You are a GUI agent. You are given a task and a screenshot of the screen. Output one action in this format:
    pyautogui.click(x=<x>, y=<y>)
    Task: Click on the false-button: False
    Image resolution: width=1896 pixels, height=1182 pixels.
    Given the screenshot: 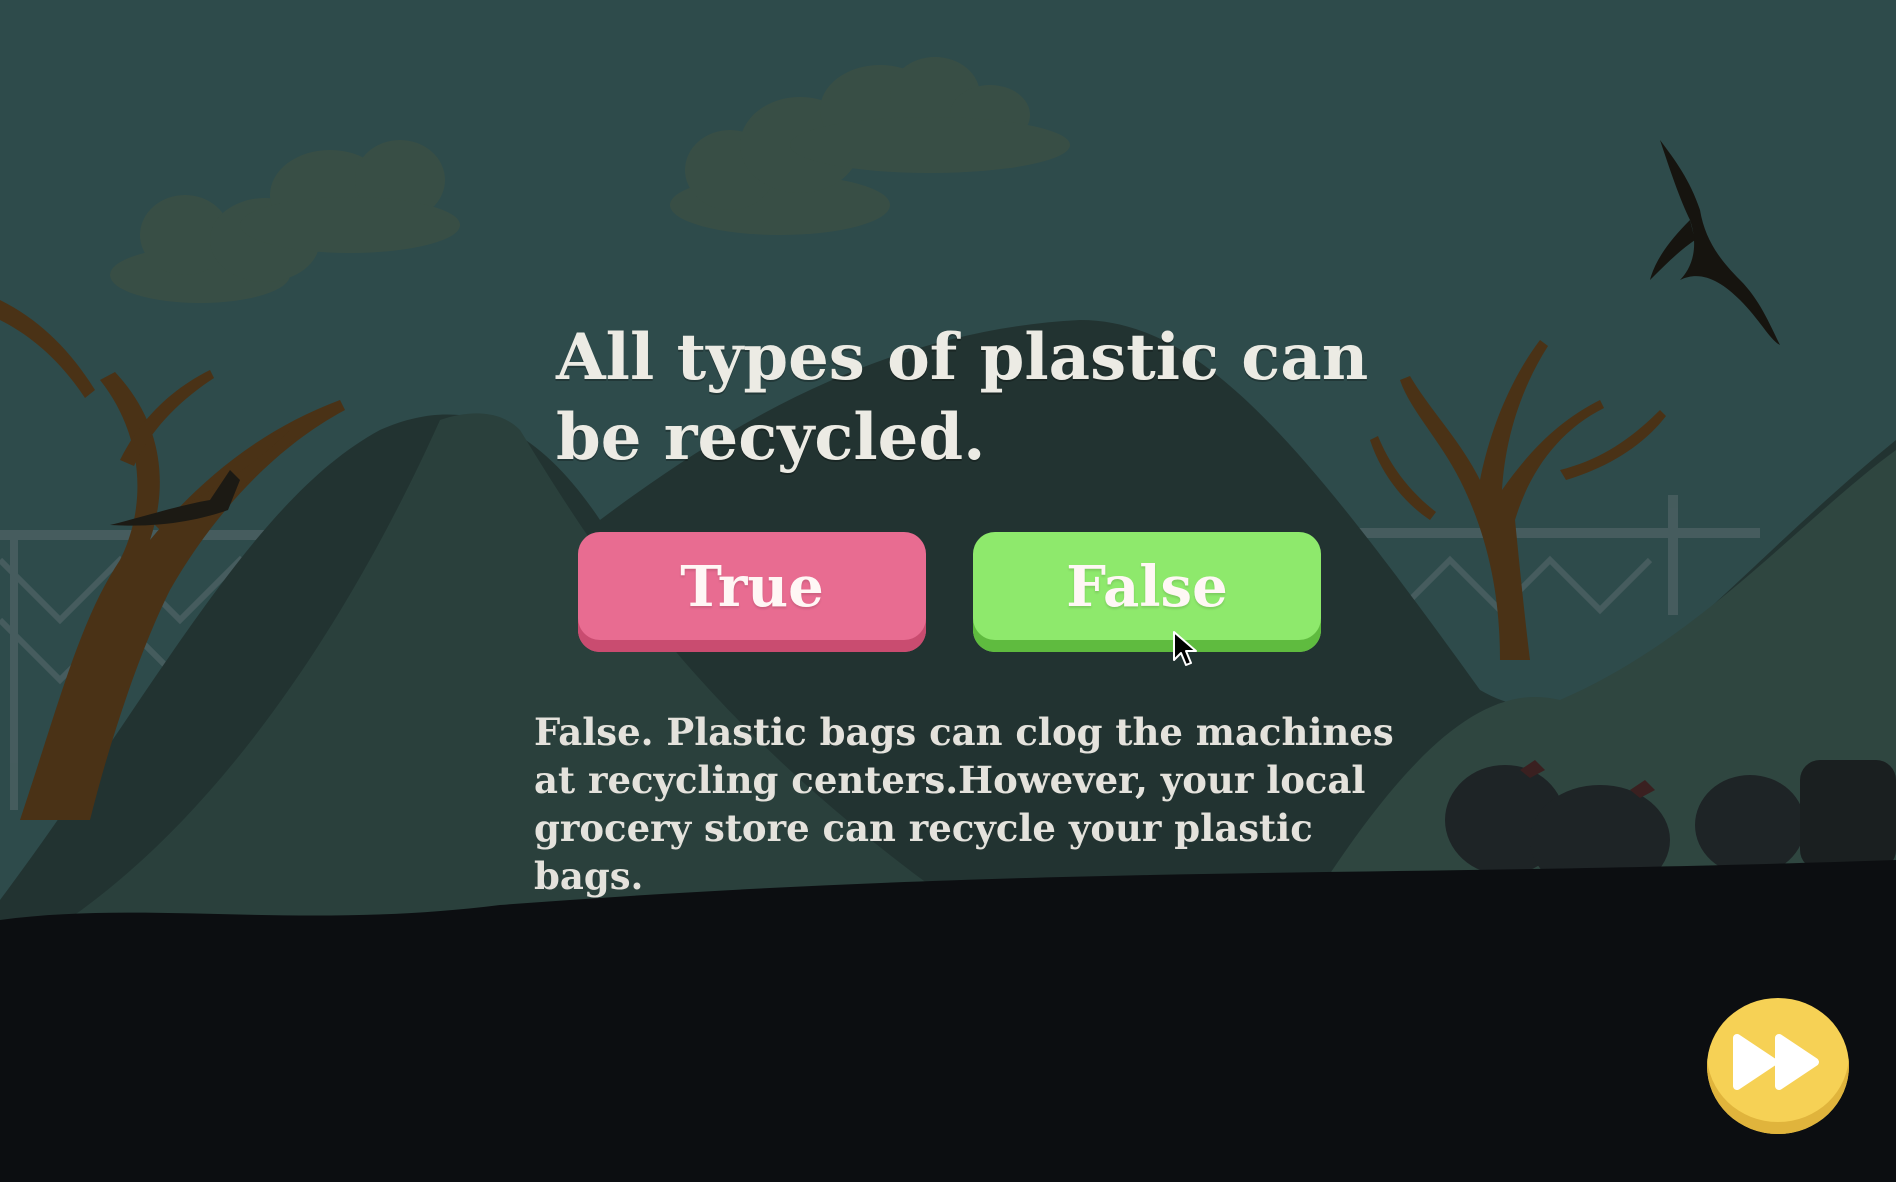 What is the action you would take?
    pyautogui.click(x=1147, y=592)
    